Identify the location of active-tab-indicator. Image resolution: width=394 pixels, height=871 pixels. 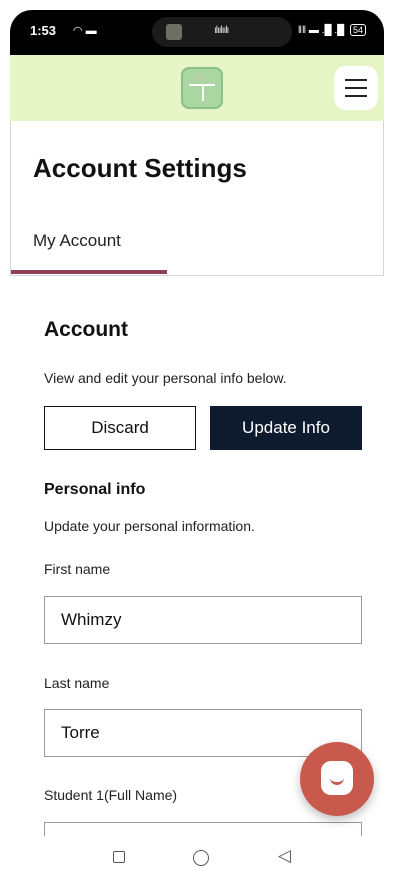
(89, 272).